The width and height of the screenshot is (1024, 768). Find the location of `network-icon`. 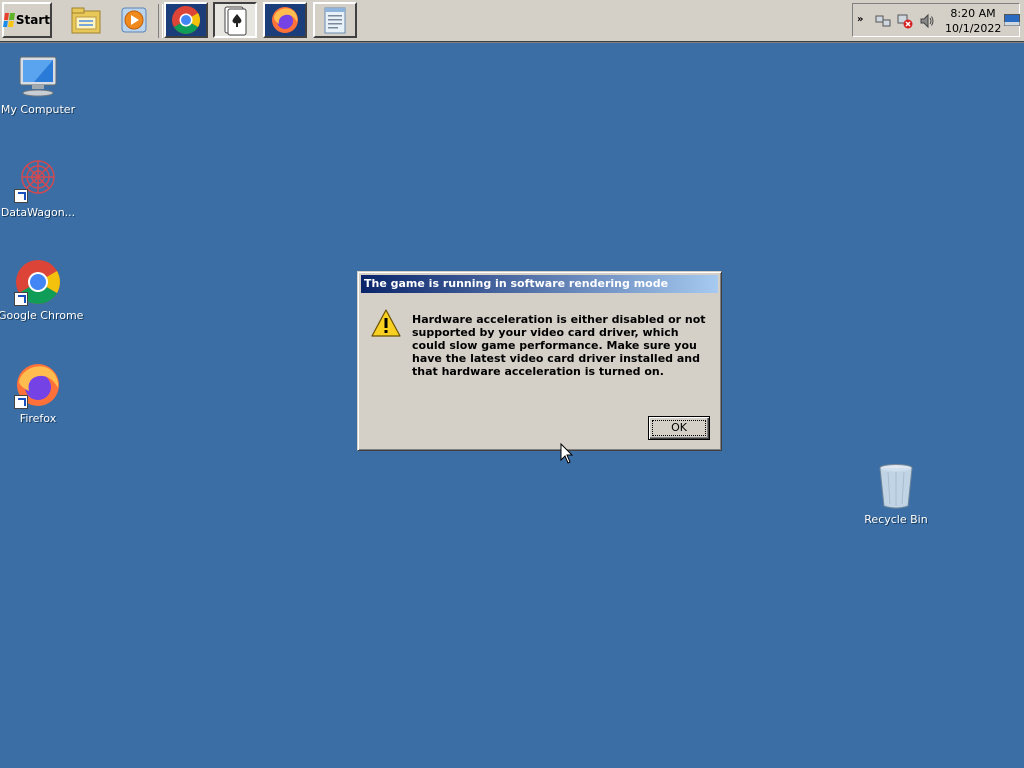

network-icon is located at coordinates (883, 21).